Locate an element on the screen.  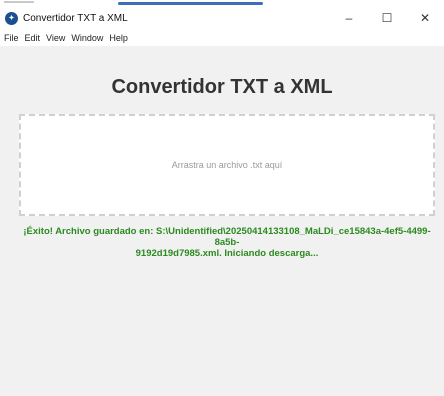
window-controls: – ☐ ✕ is located at coordinates (387, 18).